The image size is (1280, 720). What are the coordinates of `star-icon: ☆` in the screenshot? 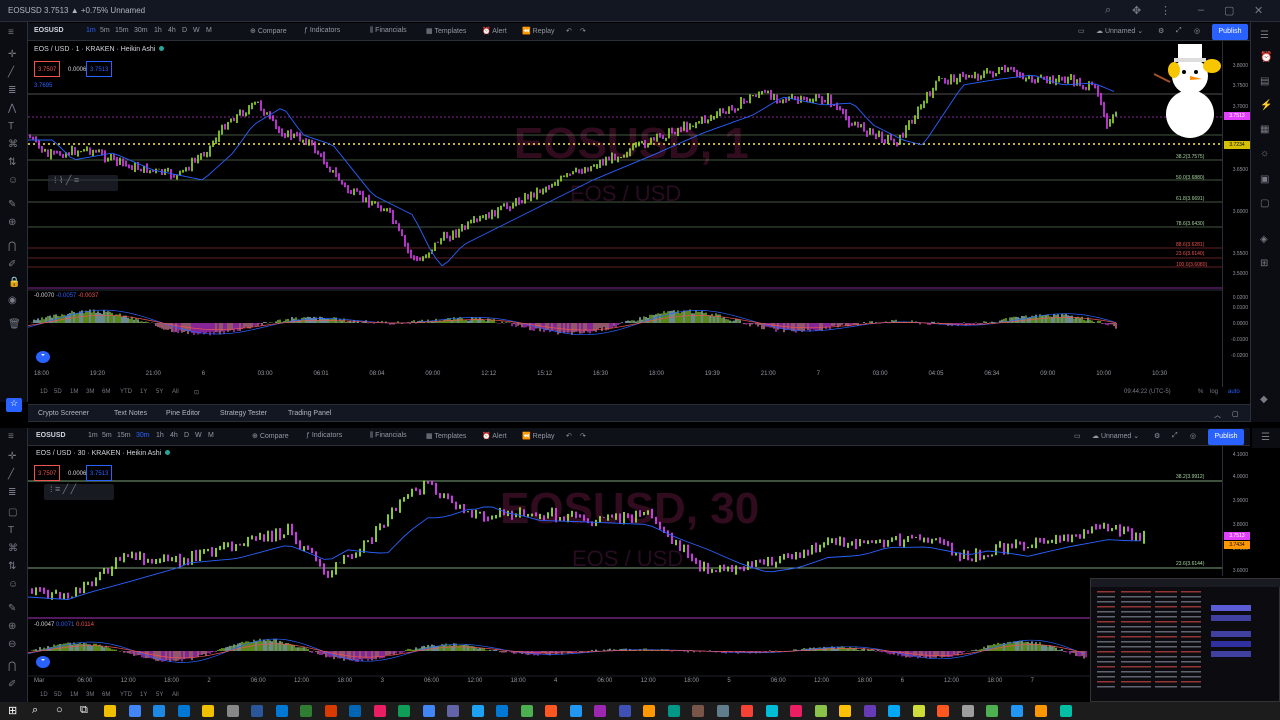 It's located at (14, 405).